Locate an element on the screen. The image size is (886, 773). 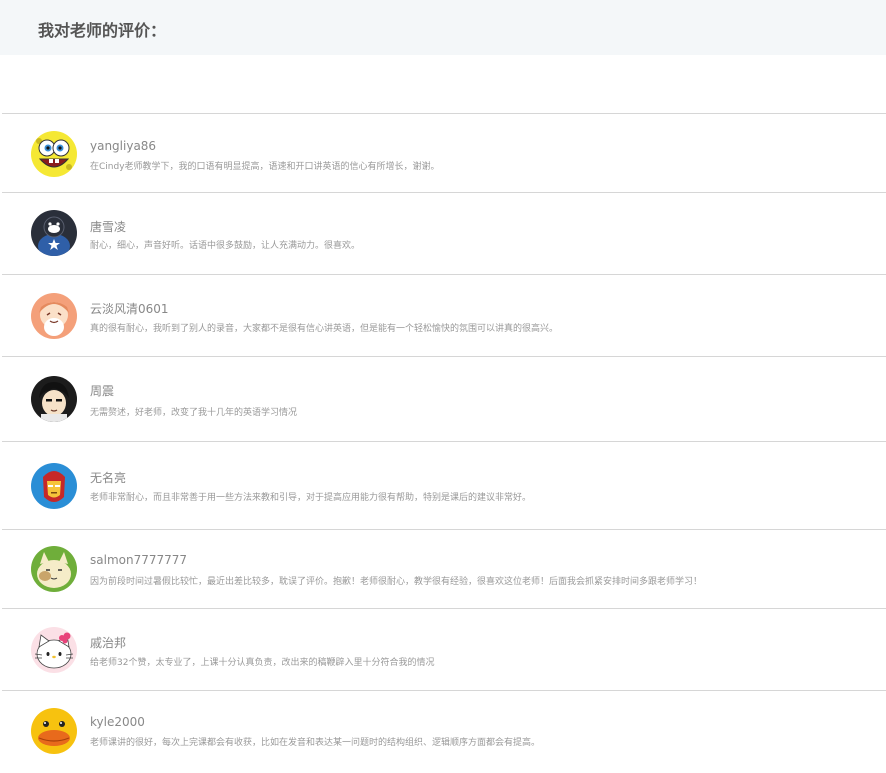
anime-boy-avatar-icon is located at coordinates (54, 399).